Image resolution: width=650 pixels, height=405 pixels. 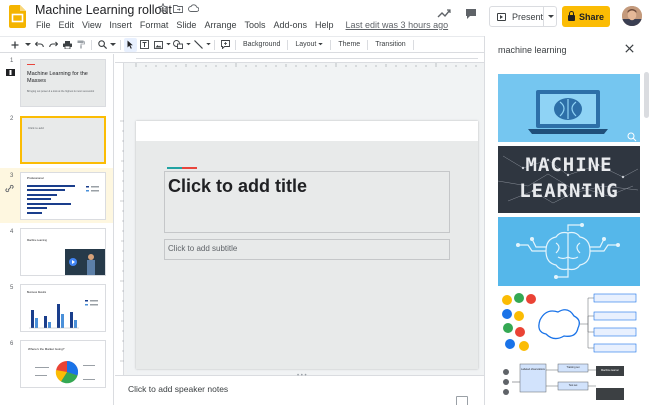 I want to click on present-button: Present, so click(x=523, y=16).